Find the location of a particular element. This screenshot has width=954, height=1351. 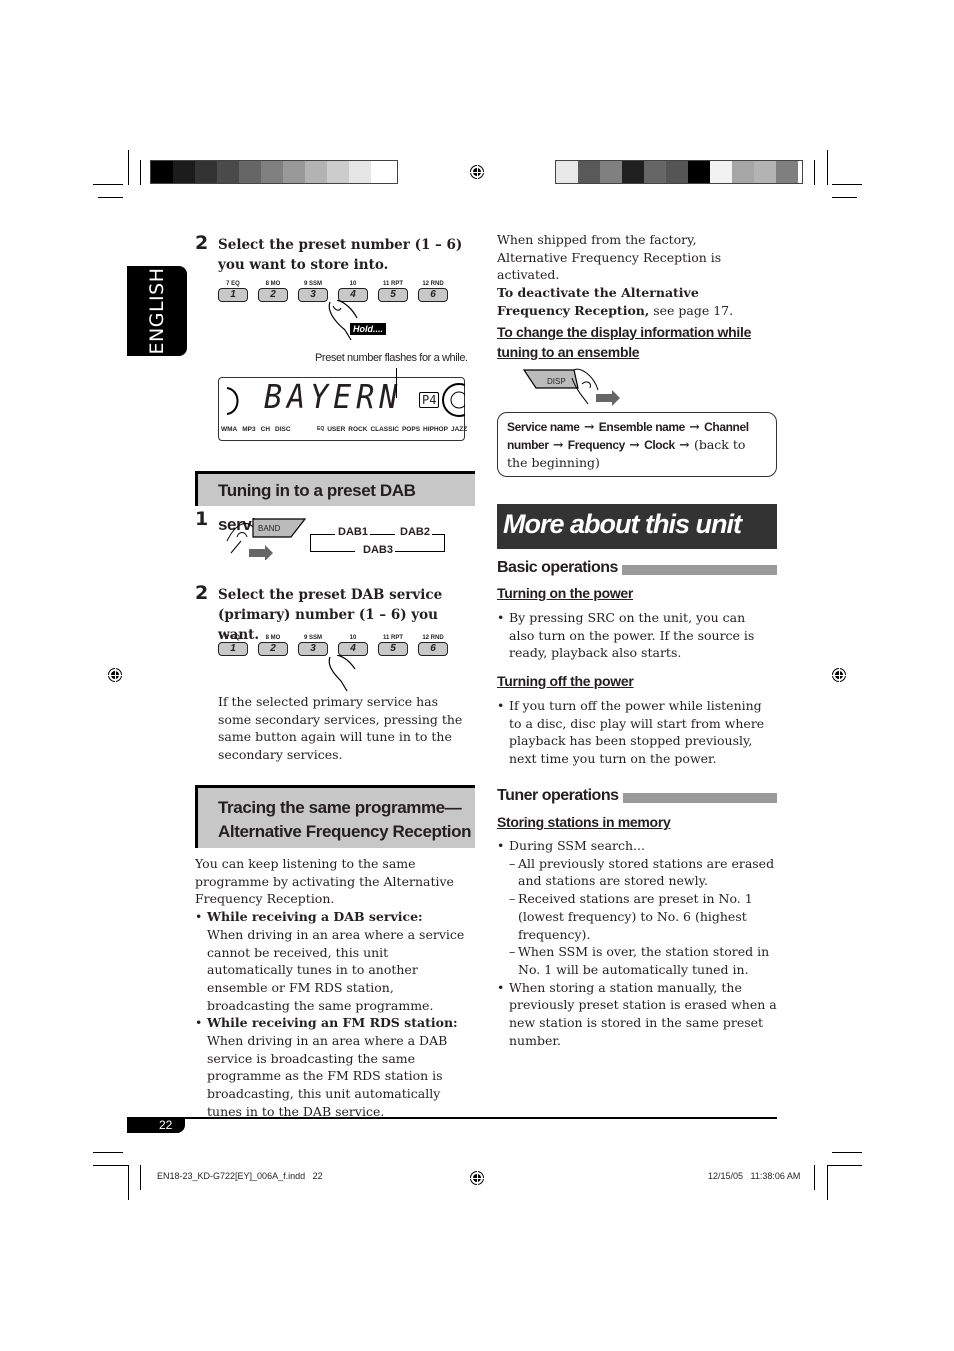

preset-key-label: 6 is located at coordinates (433, 649).